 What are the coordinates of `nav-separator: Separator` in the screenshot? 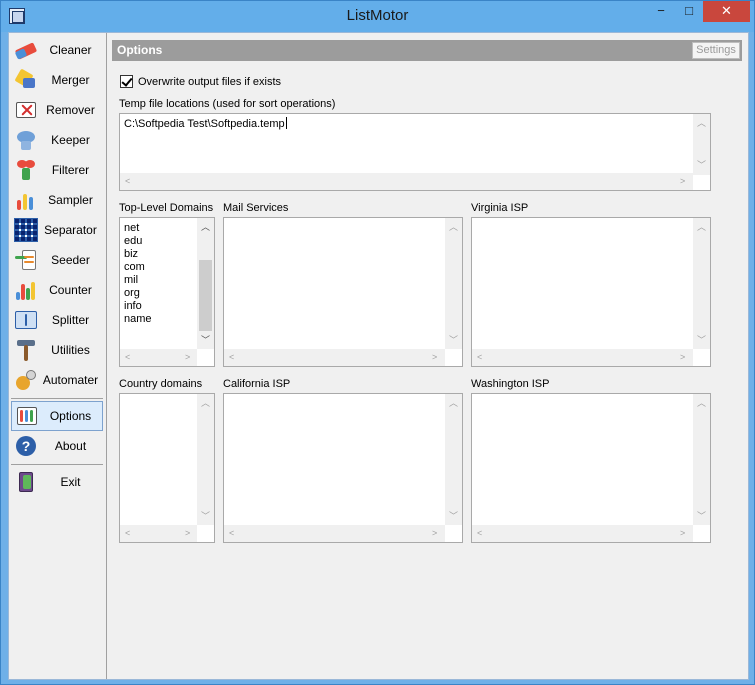 It's located at (57, 230).